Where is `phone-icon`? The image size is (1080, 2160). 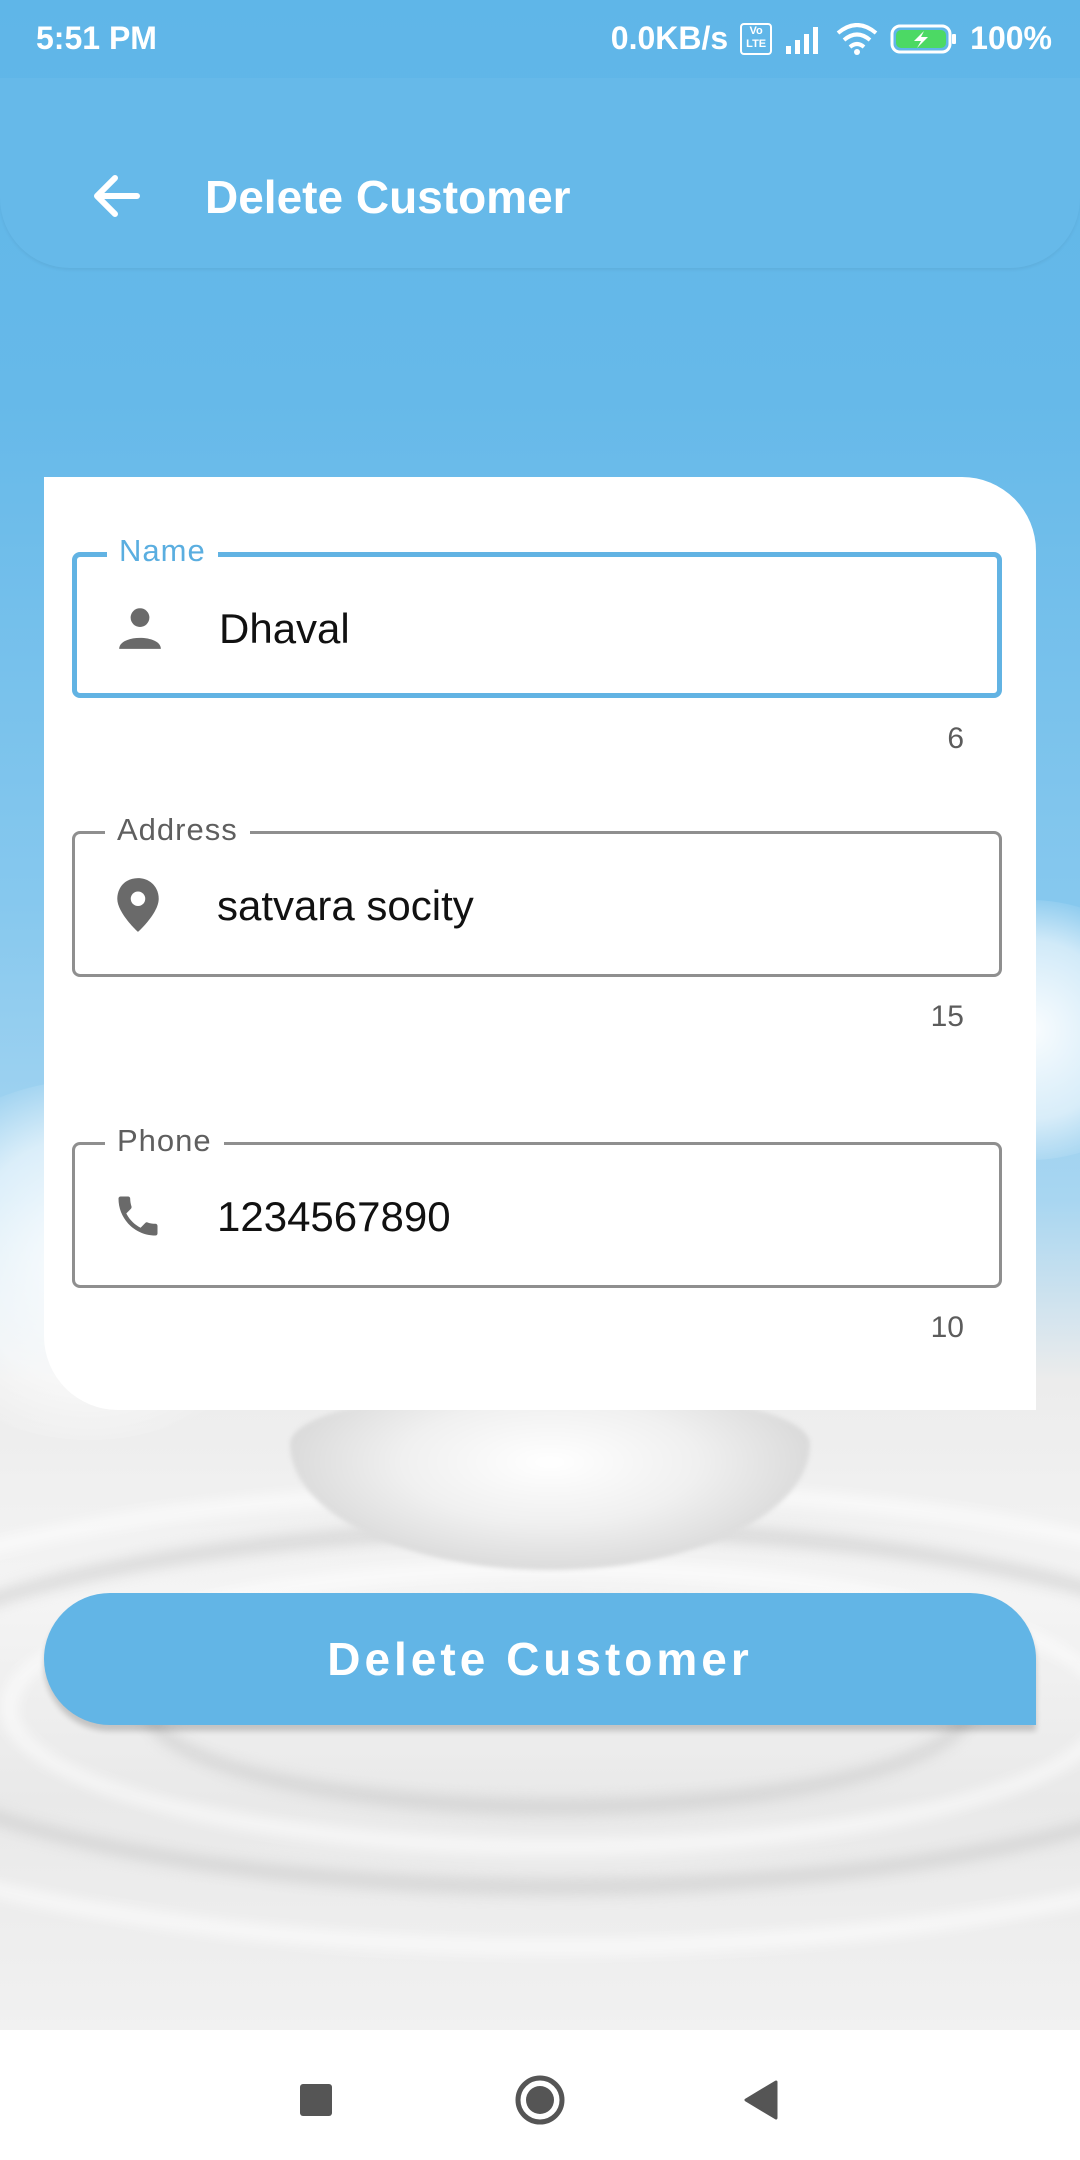 phone-icon is located at coordinates (138, 1216).